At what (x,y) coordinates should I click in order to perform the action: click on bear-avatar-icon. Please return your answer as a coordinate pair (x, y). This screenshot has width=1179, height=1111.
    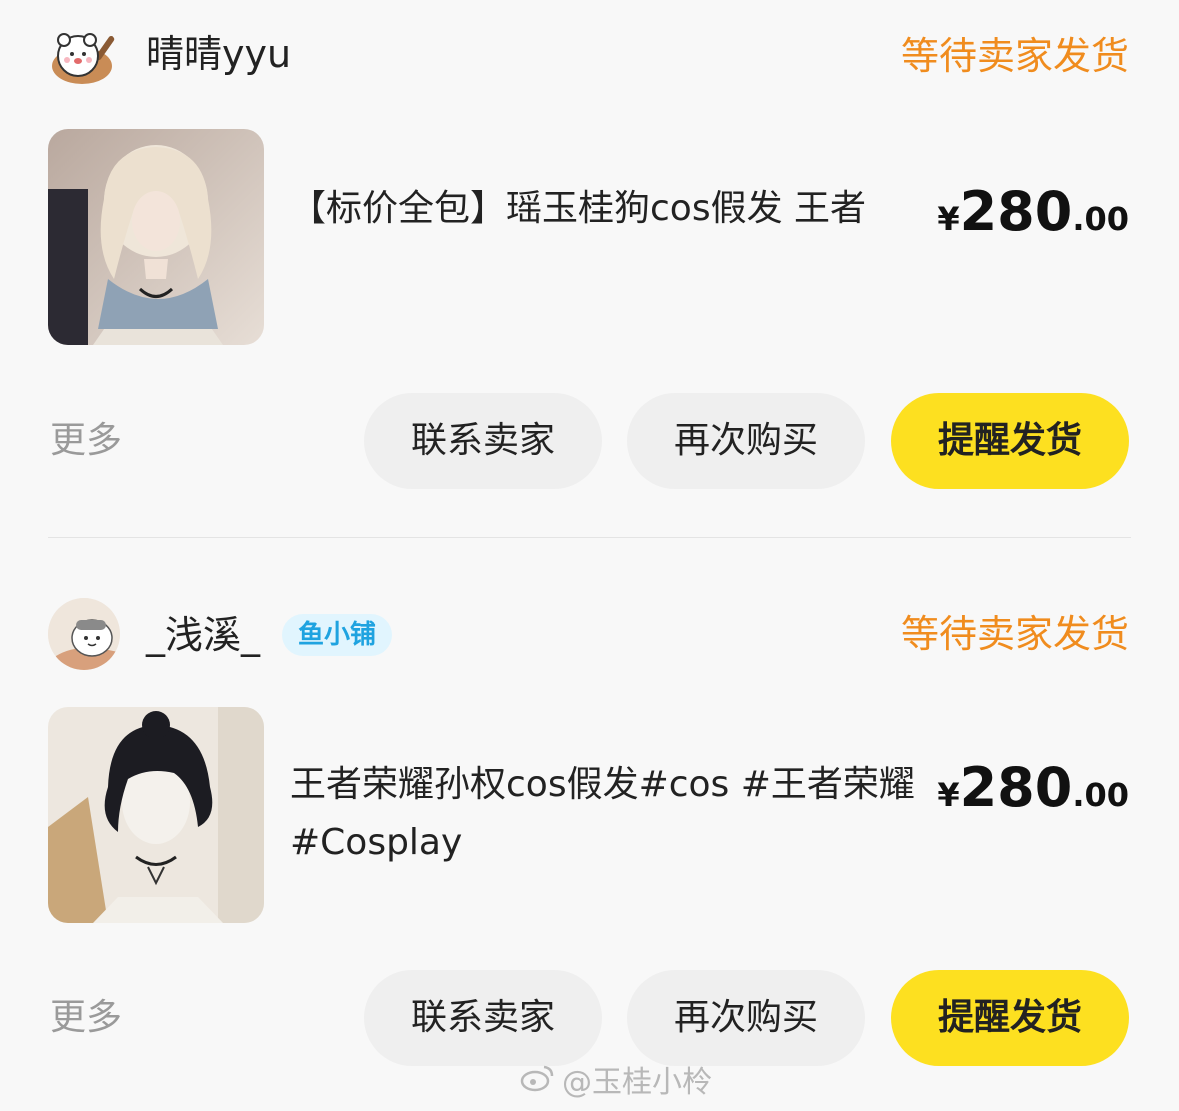
    Looking at the image, I should click on (83, 58).